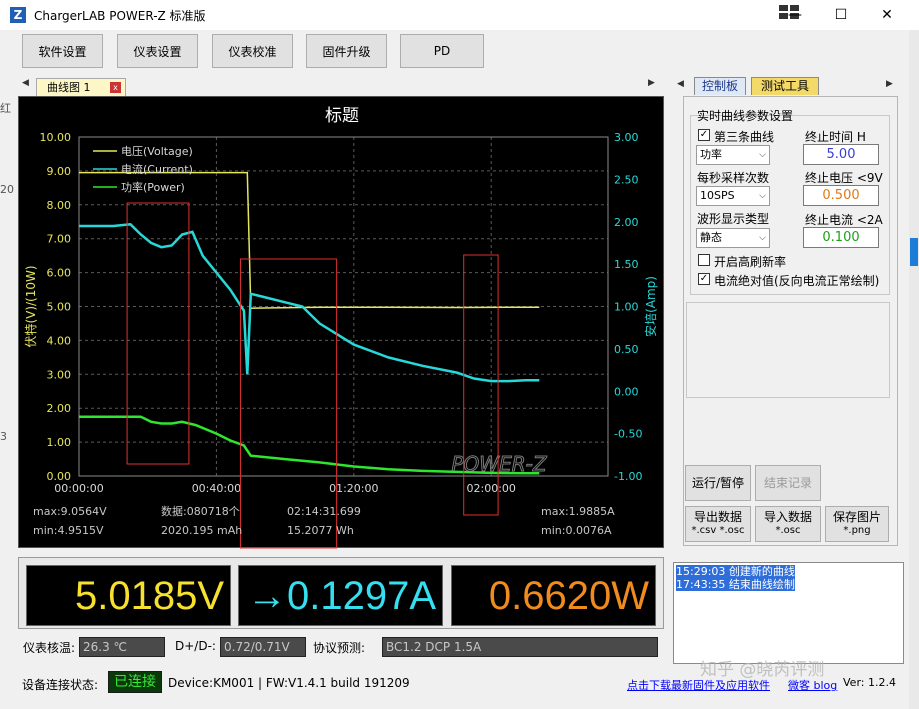  I want to click on stat-wh: 15.2077 Wh, so click(320, 530).